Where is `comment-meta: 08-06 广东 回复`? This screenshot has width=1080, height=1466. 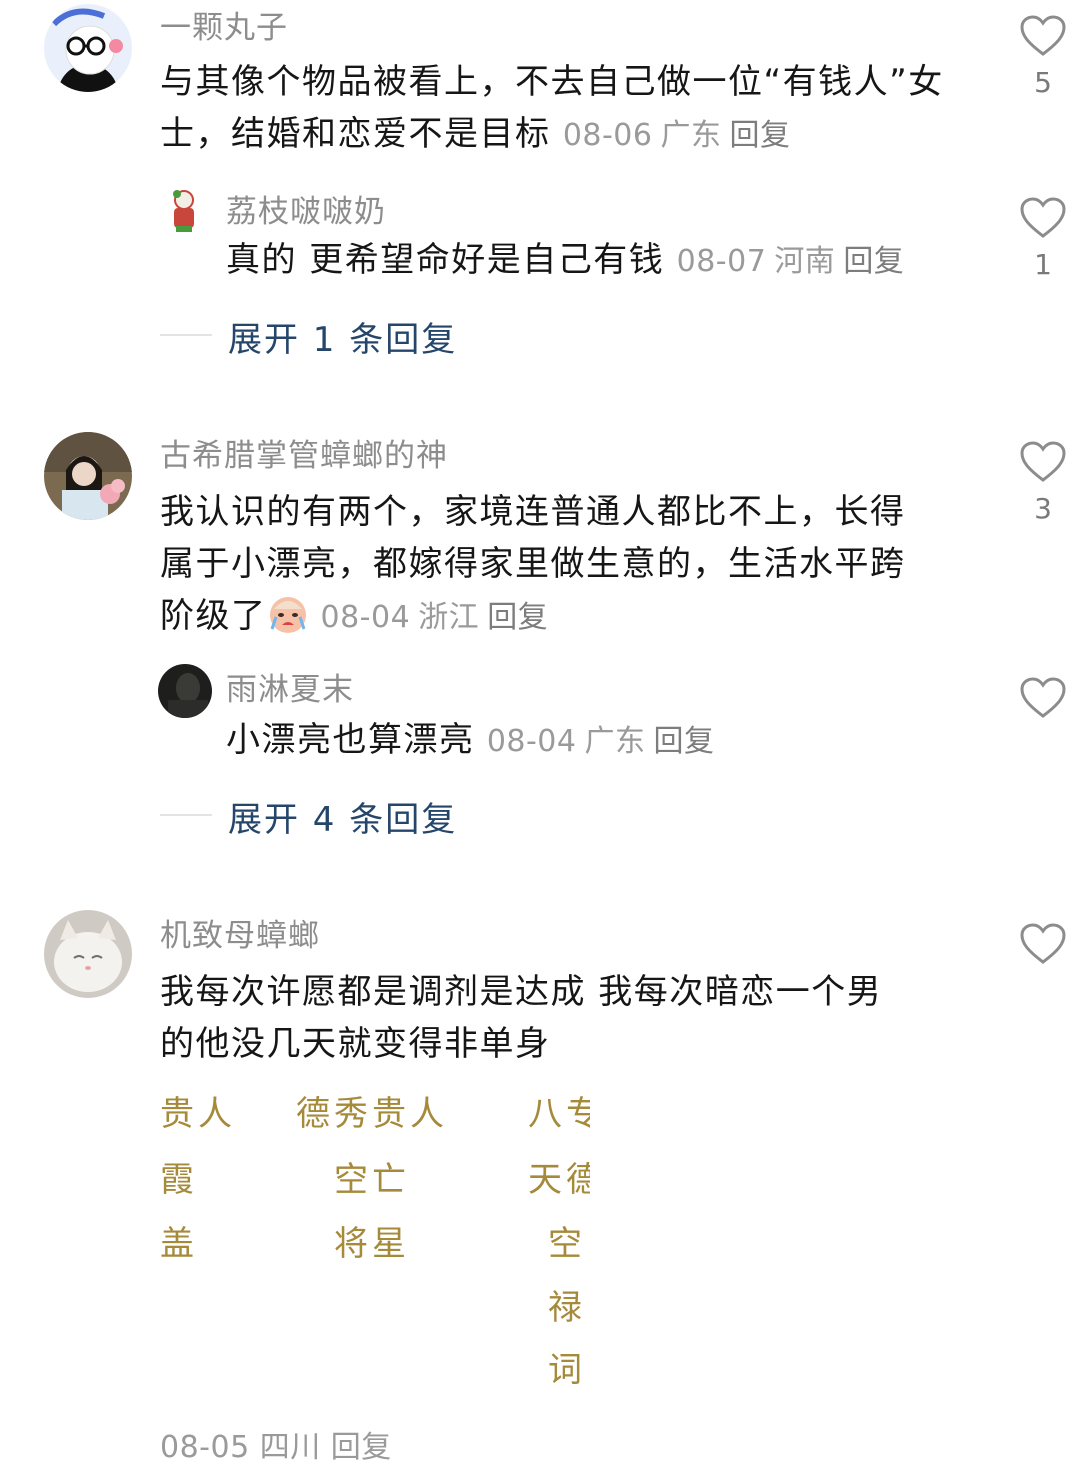 comment-meta: 08-06 广东 回复 is located at coordinates (677, 135).